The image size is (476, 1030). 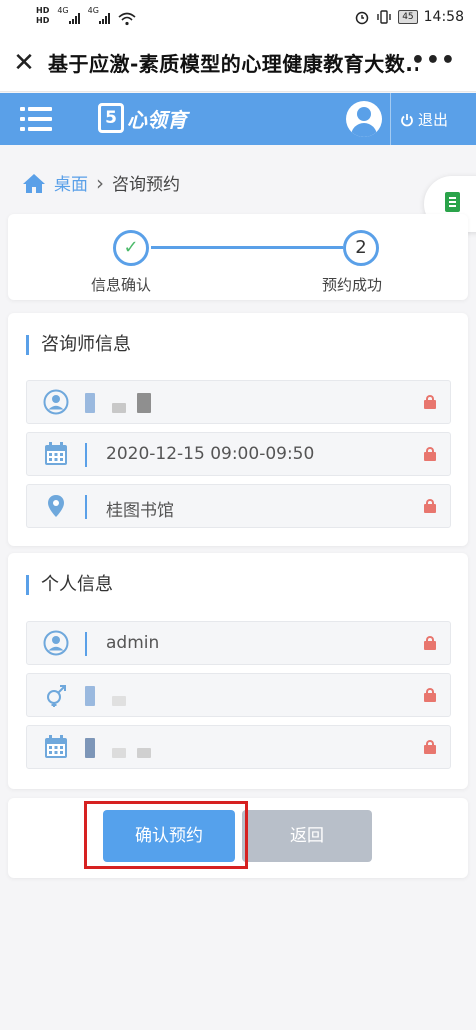 I want to click on appointment-time-field: 2020-12-15 09:00-09:50, so click(x=238, y=454).